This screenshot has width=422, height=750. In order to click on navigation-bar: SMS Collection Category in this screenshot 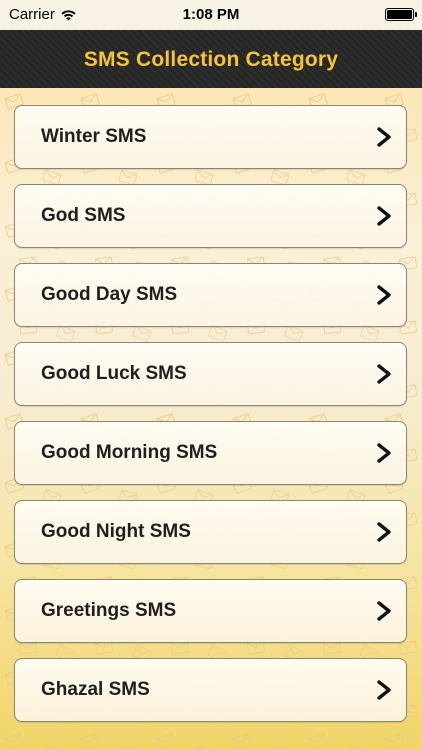, I will do `click(211, 59)`.